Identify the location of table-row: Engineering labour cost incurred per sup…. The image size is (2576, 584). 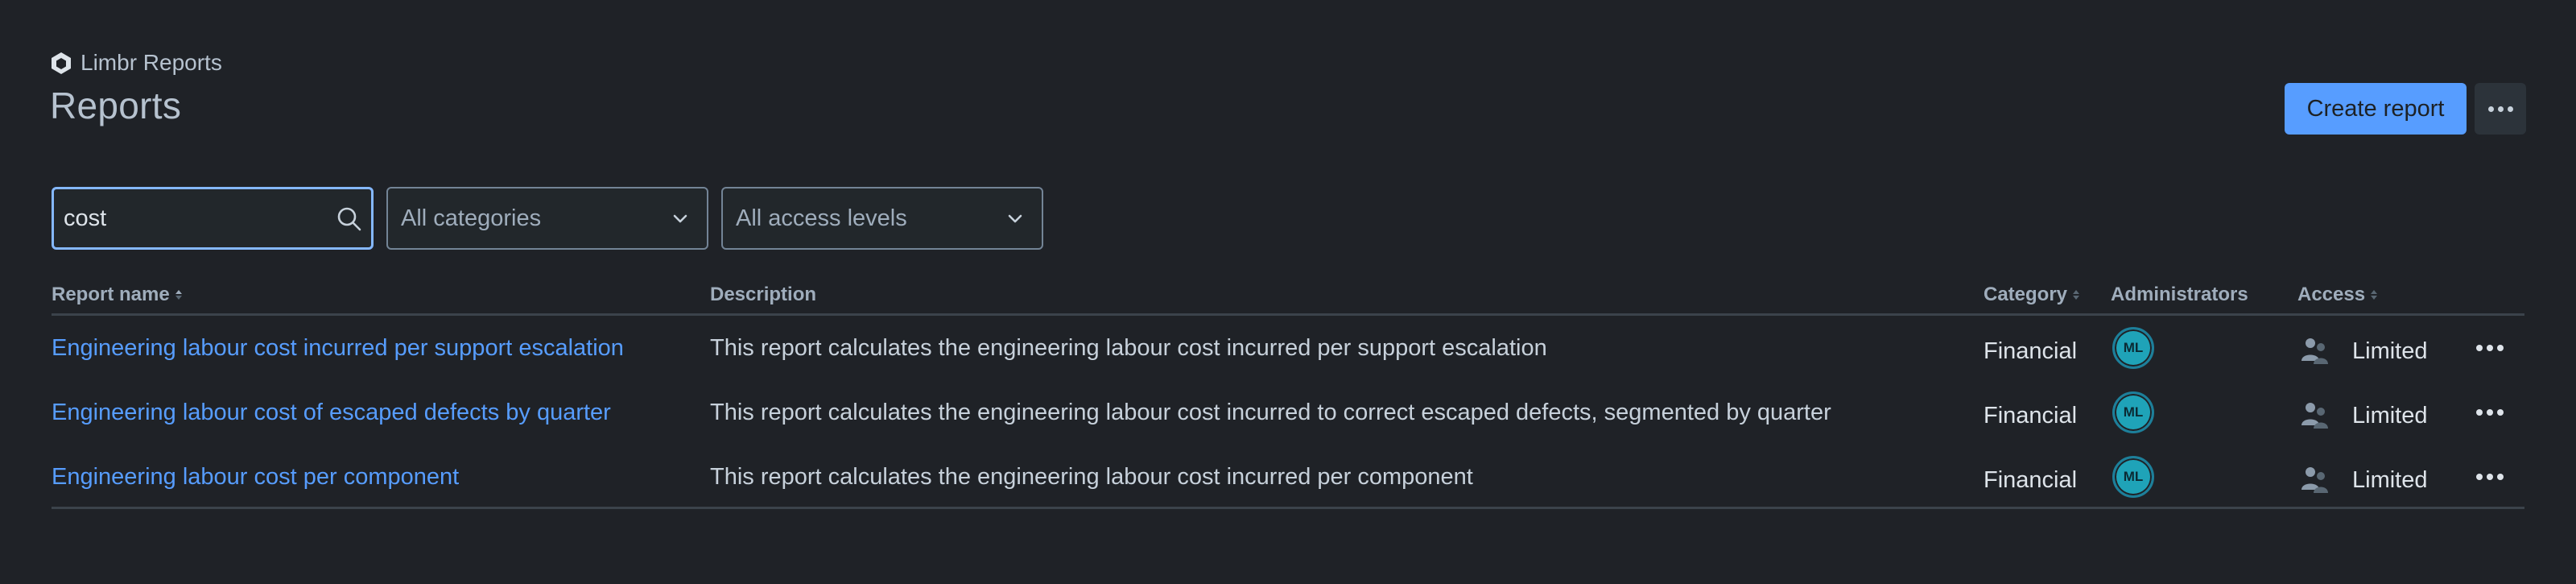
(1288, 348).